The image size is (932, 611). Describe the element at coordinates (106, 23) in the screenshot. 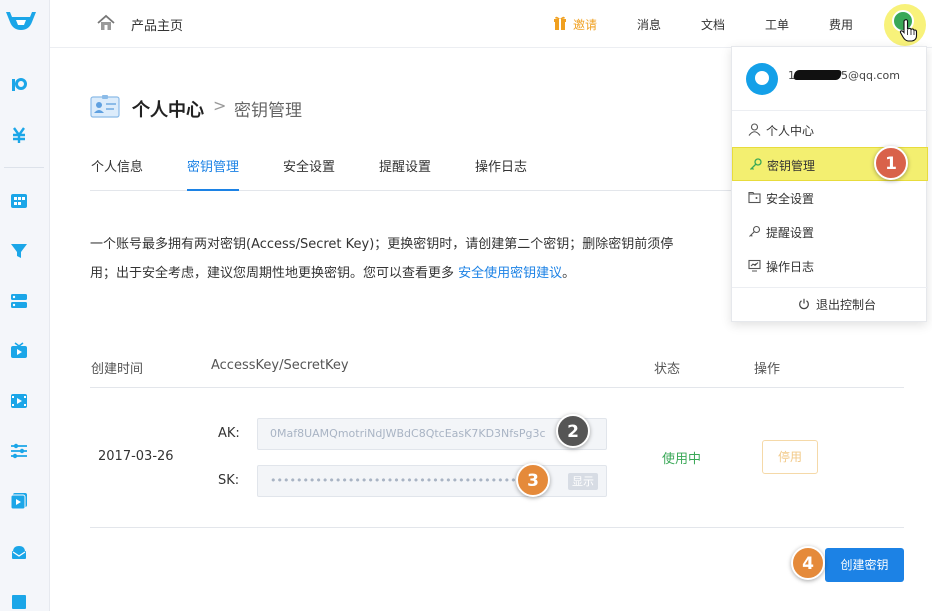

I see `home-icon` at that location.